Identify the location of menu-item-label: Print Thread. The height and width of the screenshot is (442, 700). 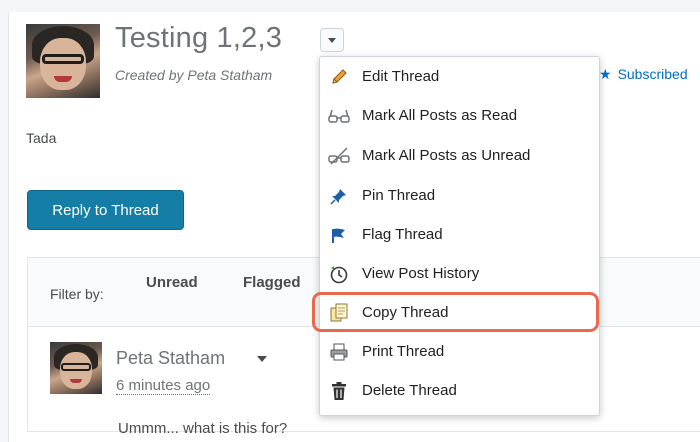
(403, 351).